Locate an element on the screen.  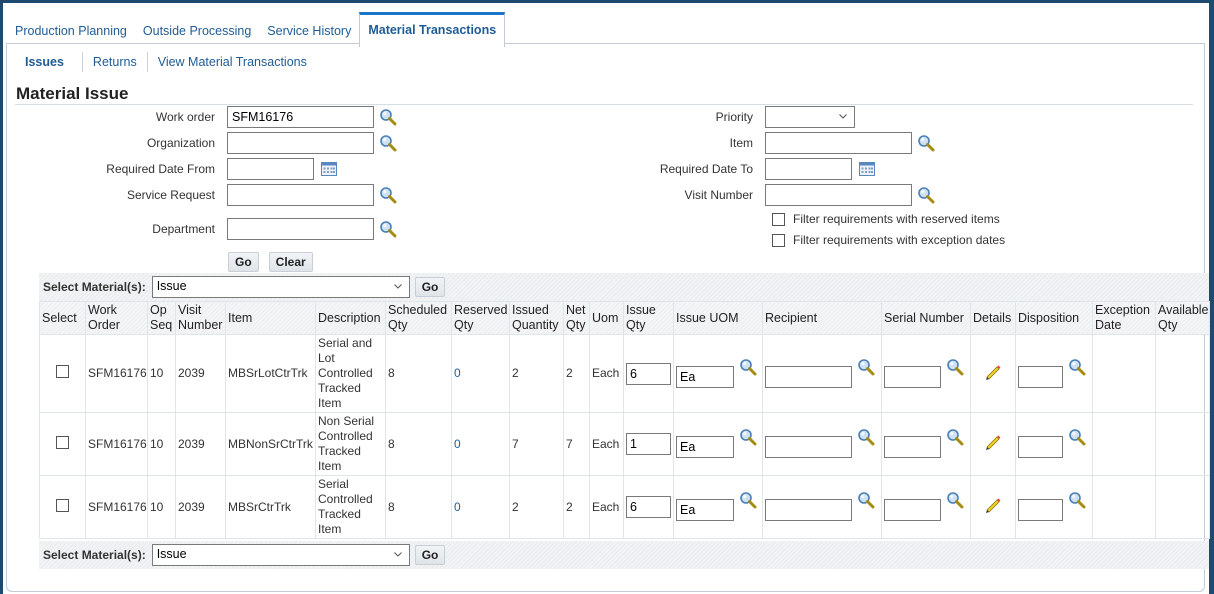
scheduled-qty-cell: 8 is located at coordinates (418, 507).